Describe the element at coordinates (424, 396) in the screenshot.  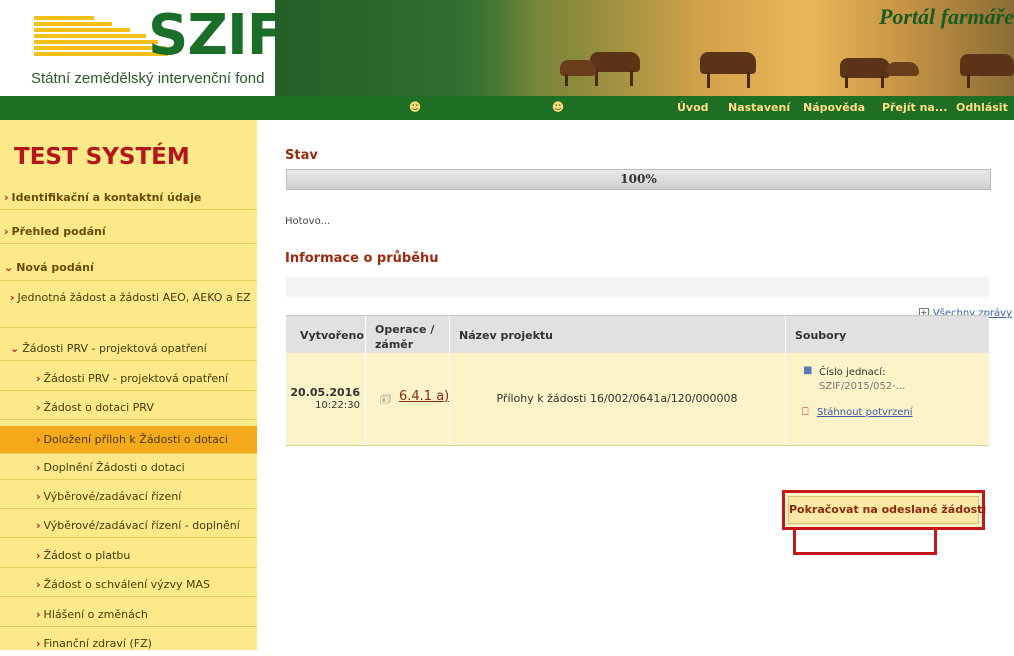
I see `operation-link: 6.4.1 a)` at that location.